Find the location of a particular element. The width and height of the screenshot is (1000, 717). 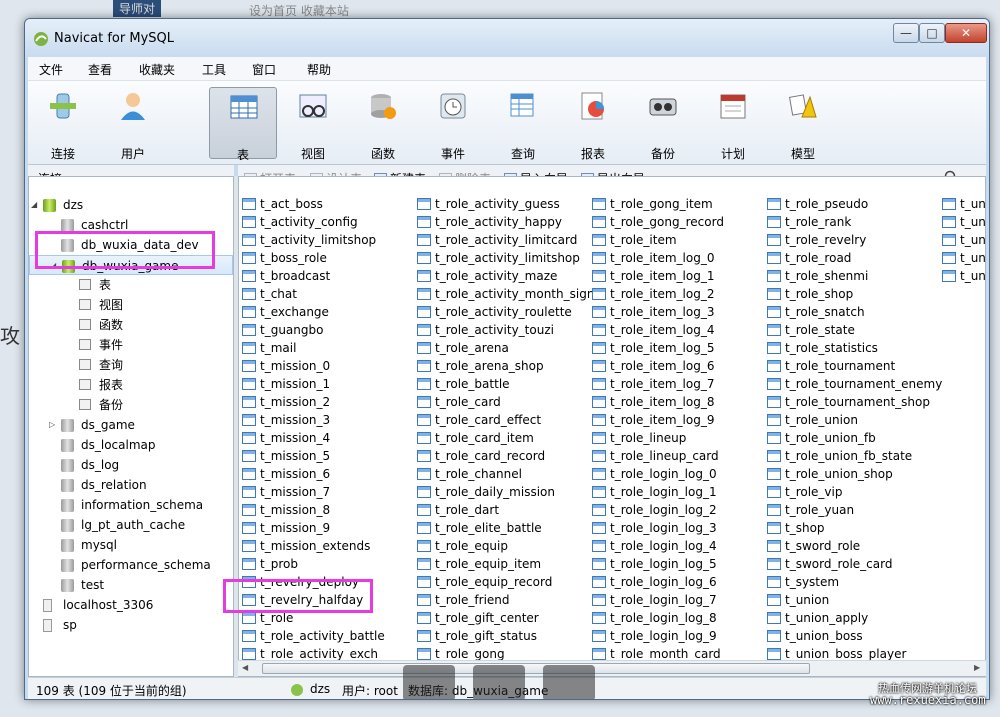

table-name: t_role_card_record is located at coordinates (490, 456).